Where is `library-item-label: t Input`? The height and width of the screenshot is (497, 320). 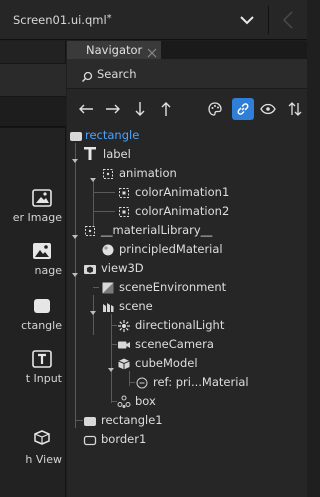
library-item-label: t Input is located at coordinates (43, 378).